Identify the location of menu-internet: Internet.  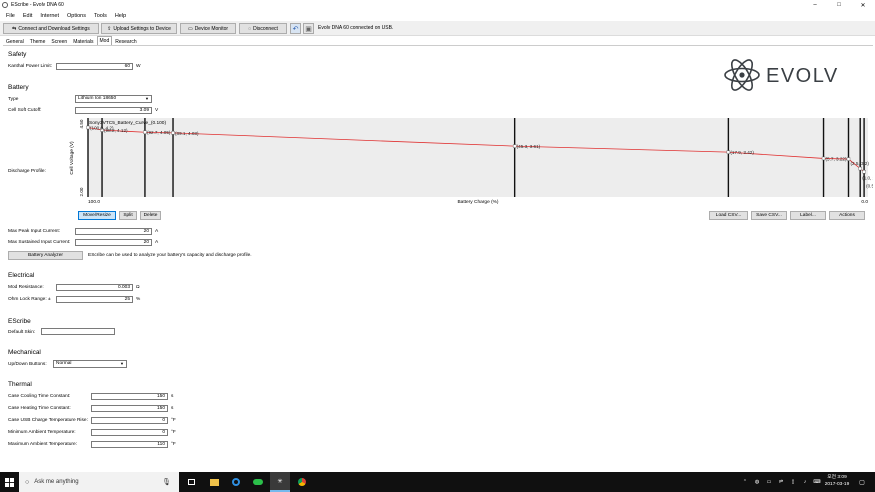
(49, 16).